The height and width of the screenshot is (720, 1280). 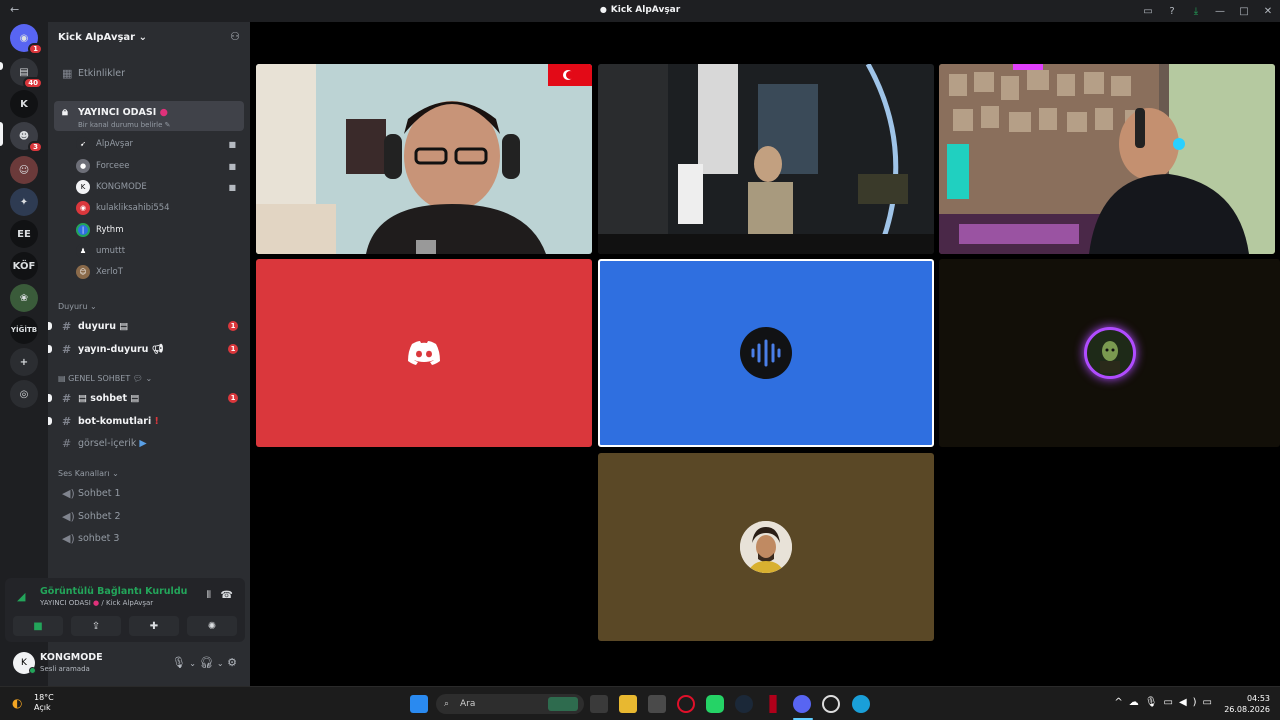 What do you see at coordinates (24, 394) in the screenshot?
I see `discover-button: ◎` at bounding box center [24, 394].